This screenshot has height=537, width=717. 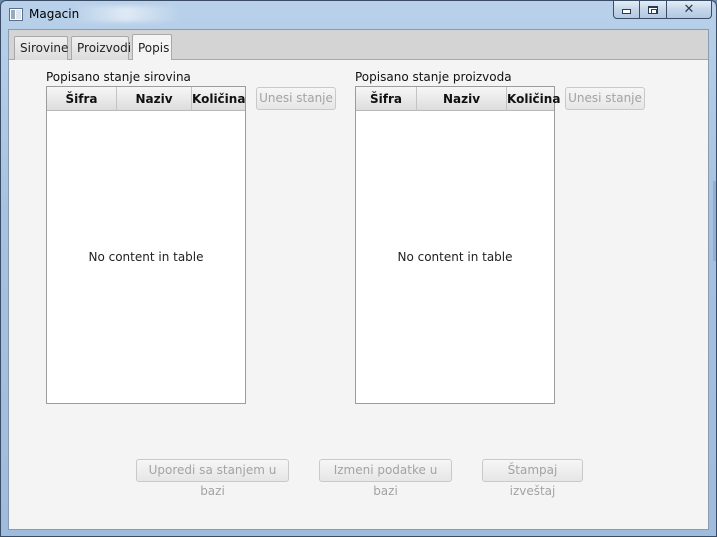 What do you see at coordinates (126, 14) in the screenshot?
I see `title-blur` at bounding box center [126, 14].